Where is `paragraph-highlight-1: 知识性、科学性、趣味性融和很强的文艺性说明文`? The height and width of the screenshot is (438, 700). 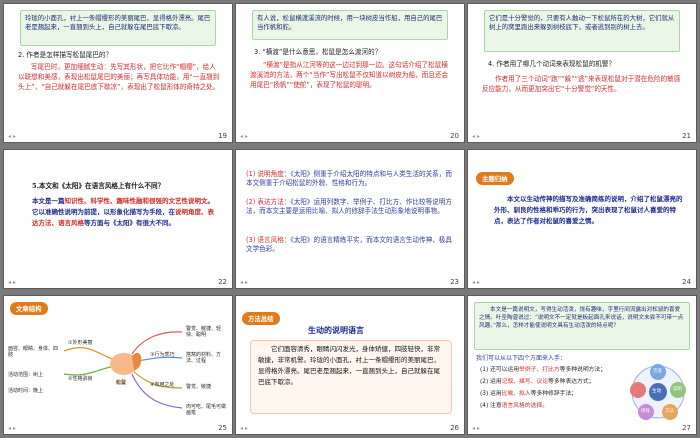
paragraph-highlight-1: 知识性、科学性、趣味性融和很强的文艺性说明文 is located at coordinates (136, 201).